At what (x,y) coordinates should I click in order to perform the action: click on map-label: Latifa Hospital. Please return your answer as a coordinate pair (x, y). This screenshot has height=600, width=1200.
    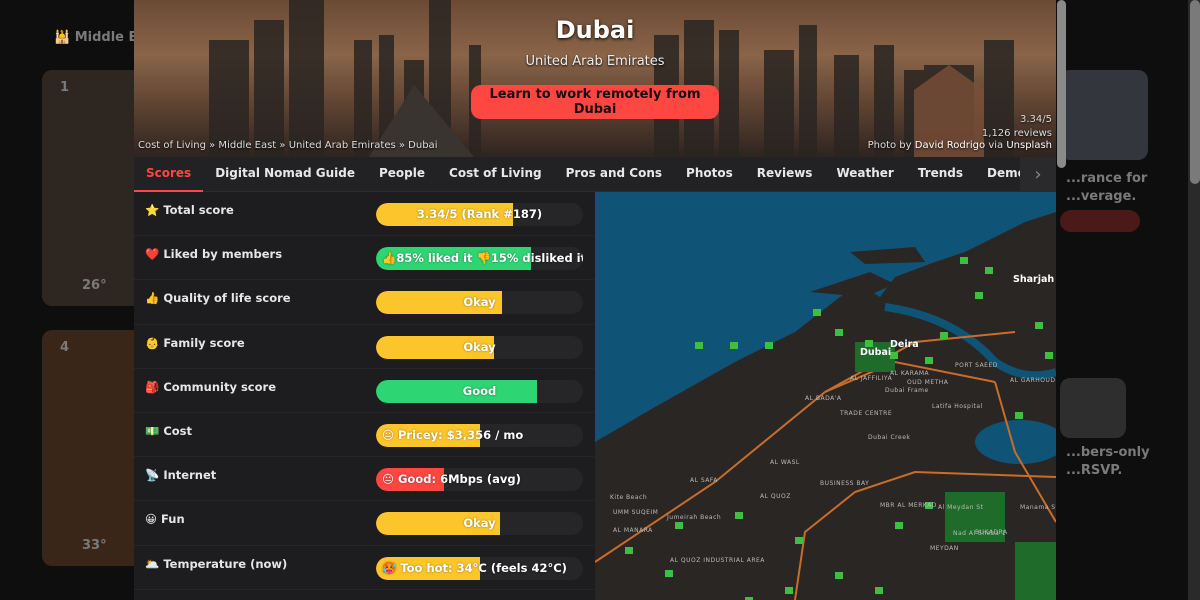
    Looking at the image, I should click on (957, 406).